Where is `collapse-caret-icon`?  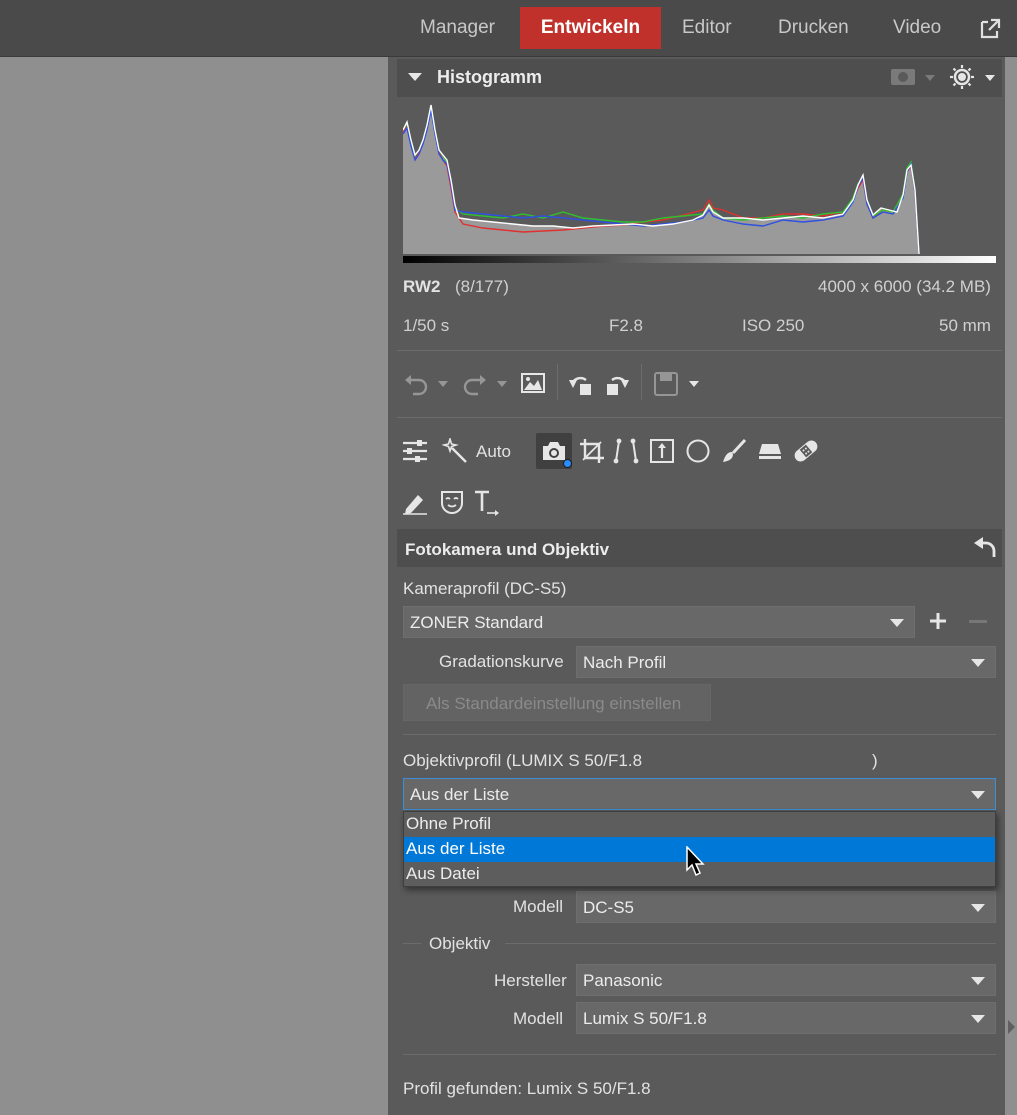
collapse-caret-icon is located at coordinates (415, 77).